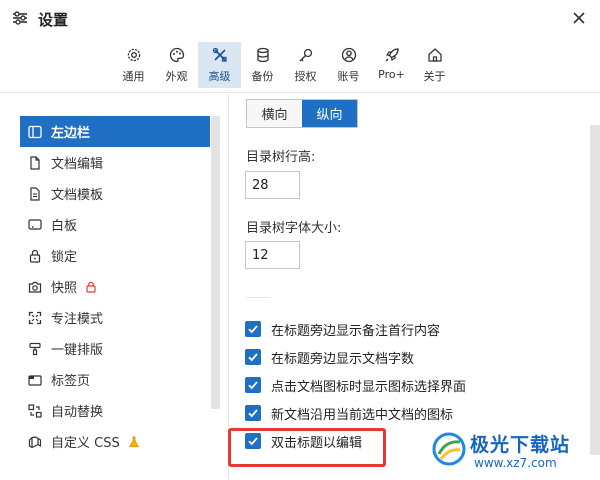  Describe the element at coordinates (35, 256) in the screenshot. I see `lock-icon` at that location.